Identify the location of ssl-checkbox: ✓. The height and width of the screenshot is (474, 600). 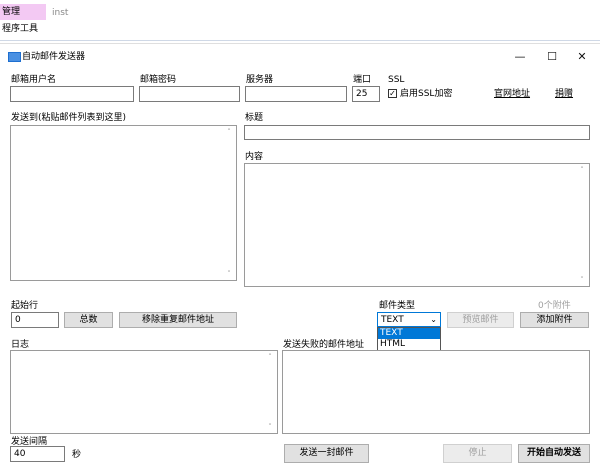
(392, 93).